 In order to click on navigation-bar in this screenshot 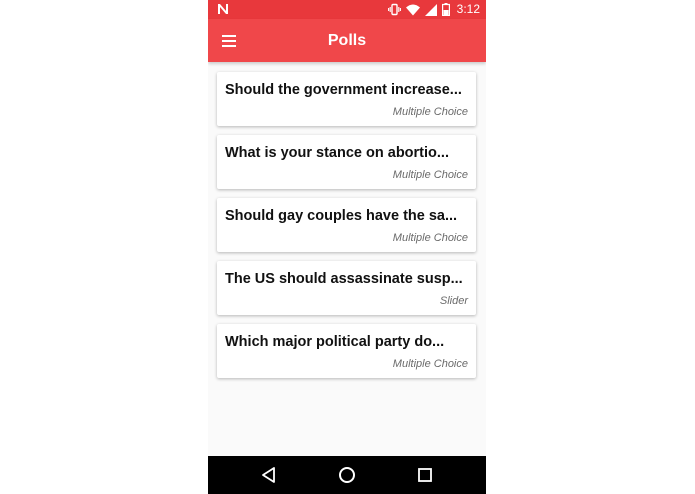, I will do `click(347, 475)`.